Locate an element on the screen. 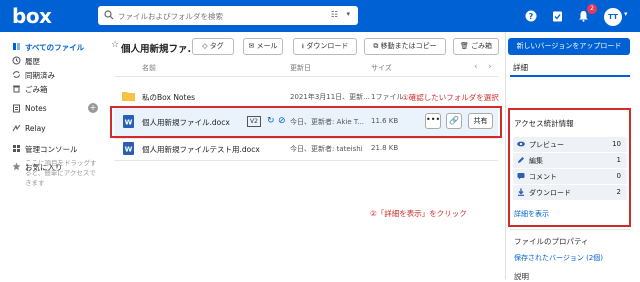 Image resolution: width=640 pixels, height=282 pixels. add-note-icon: + is located at coordinates (93, 108).